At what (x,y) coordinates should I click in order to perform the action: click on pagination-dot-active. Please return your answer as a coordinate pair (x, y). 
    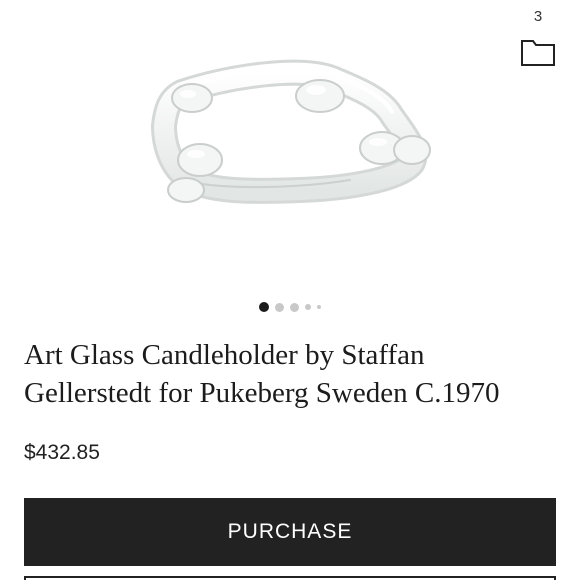
    Looking at the image, I should click on (264, 307).